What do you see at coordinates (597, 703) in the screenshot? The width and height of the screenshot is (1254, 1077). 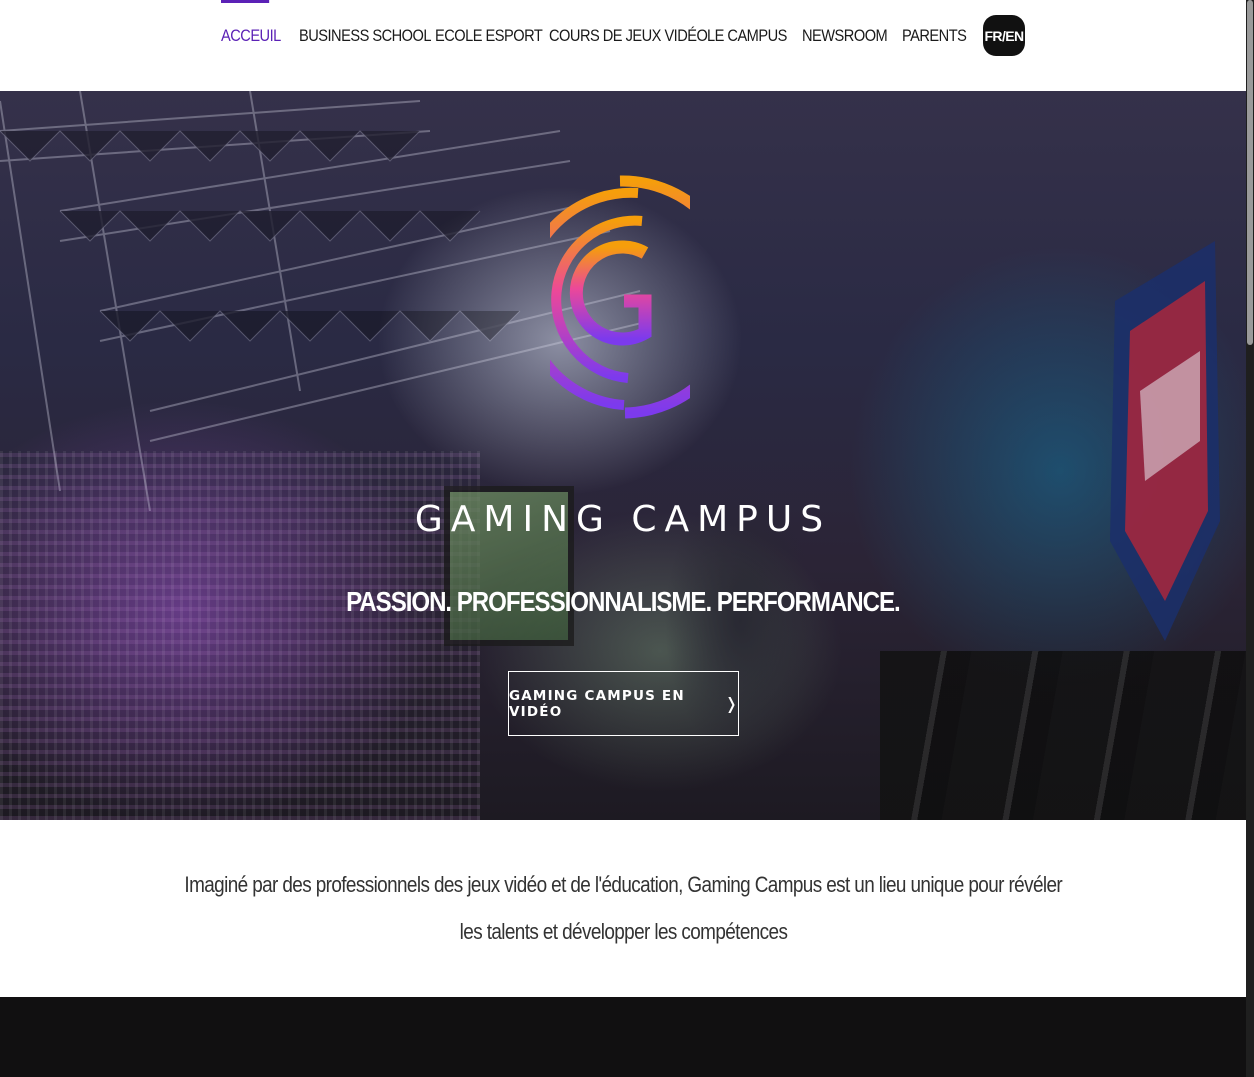 I see `video-button-label: GAMING CAMPUS EN VIDÉO` at bounding box center [597, 703].